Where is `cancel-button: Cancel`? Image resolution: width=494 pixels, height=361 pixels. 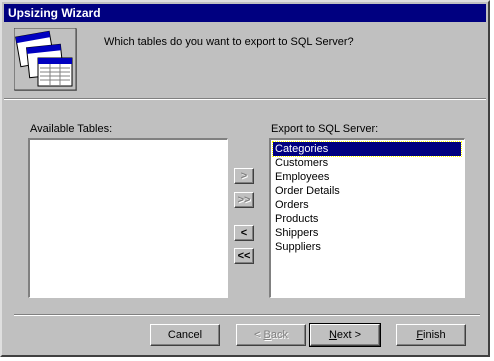
cancel-button: Cancel is located at coordinates (185, 335).